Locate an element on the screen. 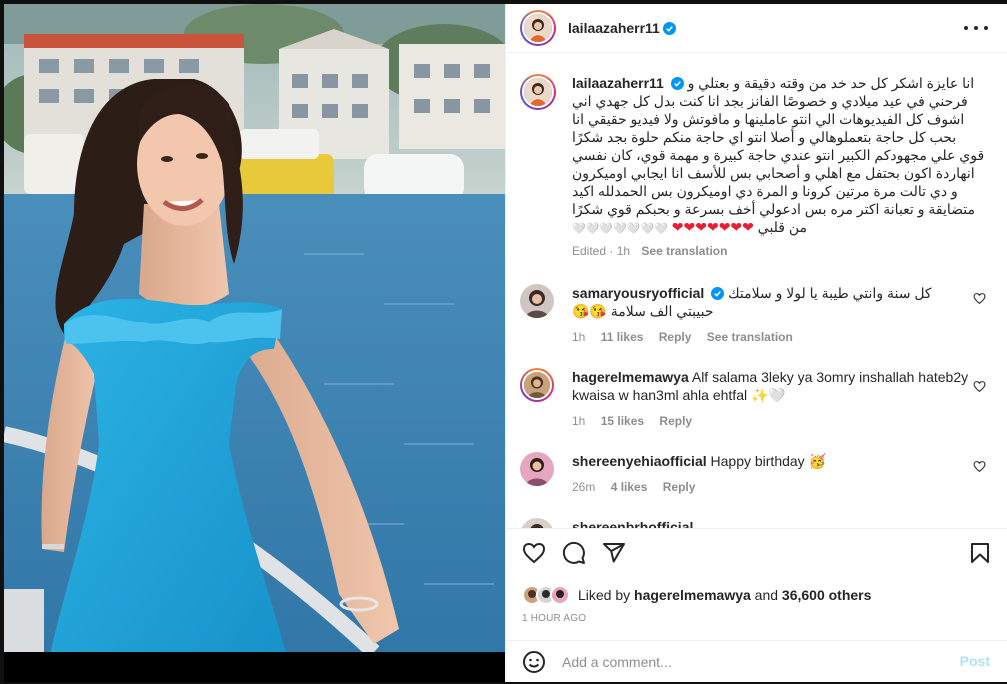 Image resolution: width=1007 pixels, height=684 pixels. comment-text: Happy birthday 🥳 is located at coordinates (768, 461).